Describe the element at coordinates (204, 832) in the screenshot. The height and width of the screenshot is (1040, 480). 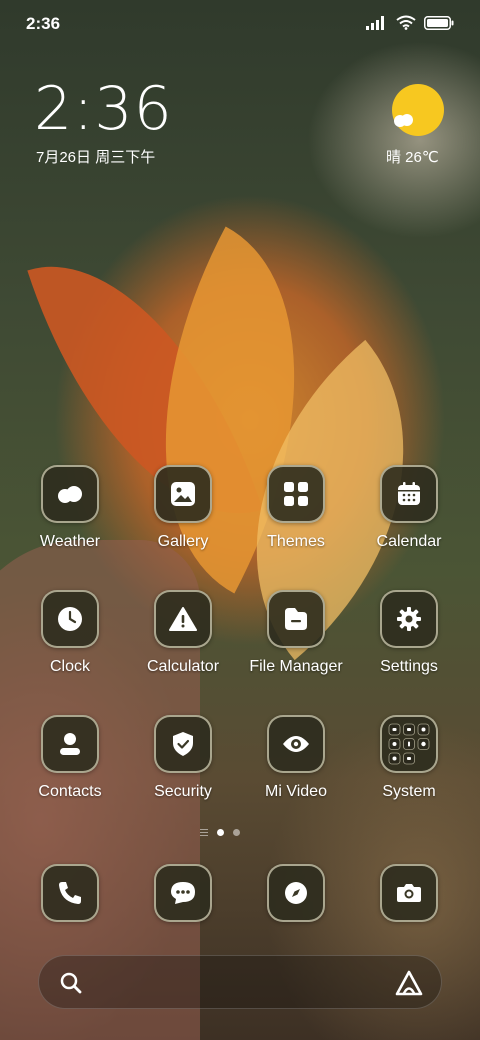
I see `page-dot-list-icon` at that location.